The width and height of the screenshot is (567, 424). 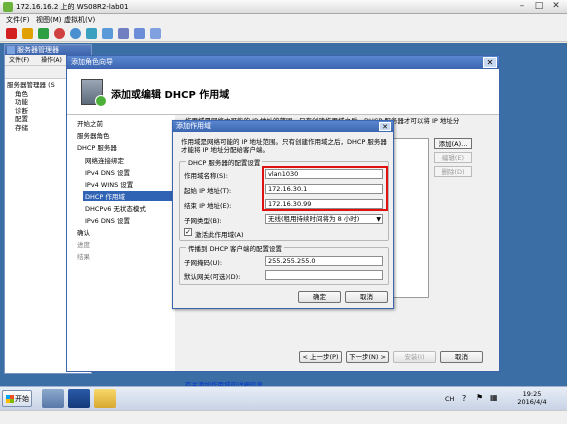 What do you see at coordinates (522, 7) in the screenshot?
I see `vm-minimize-button: –` at bounding box center [522, 7].